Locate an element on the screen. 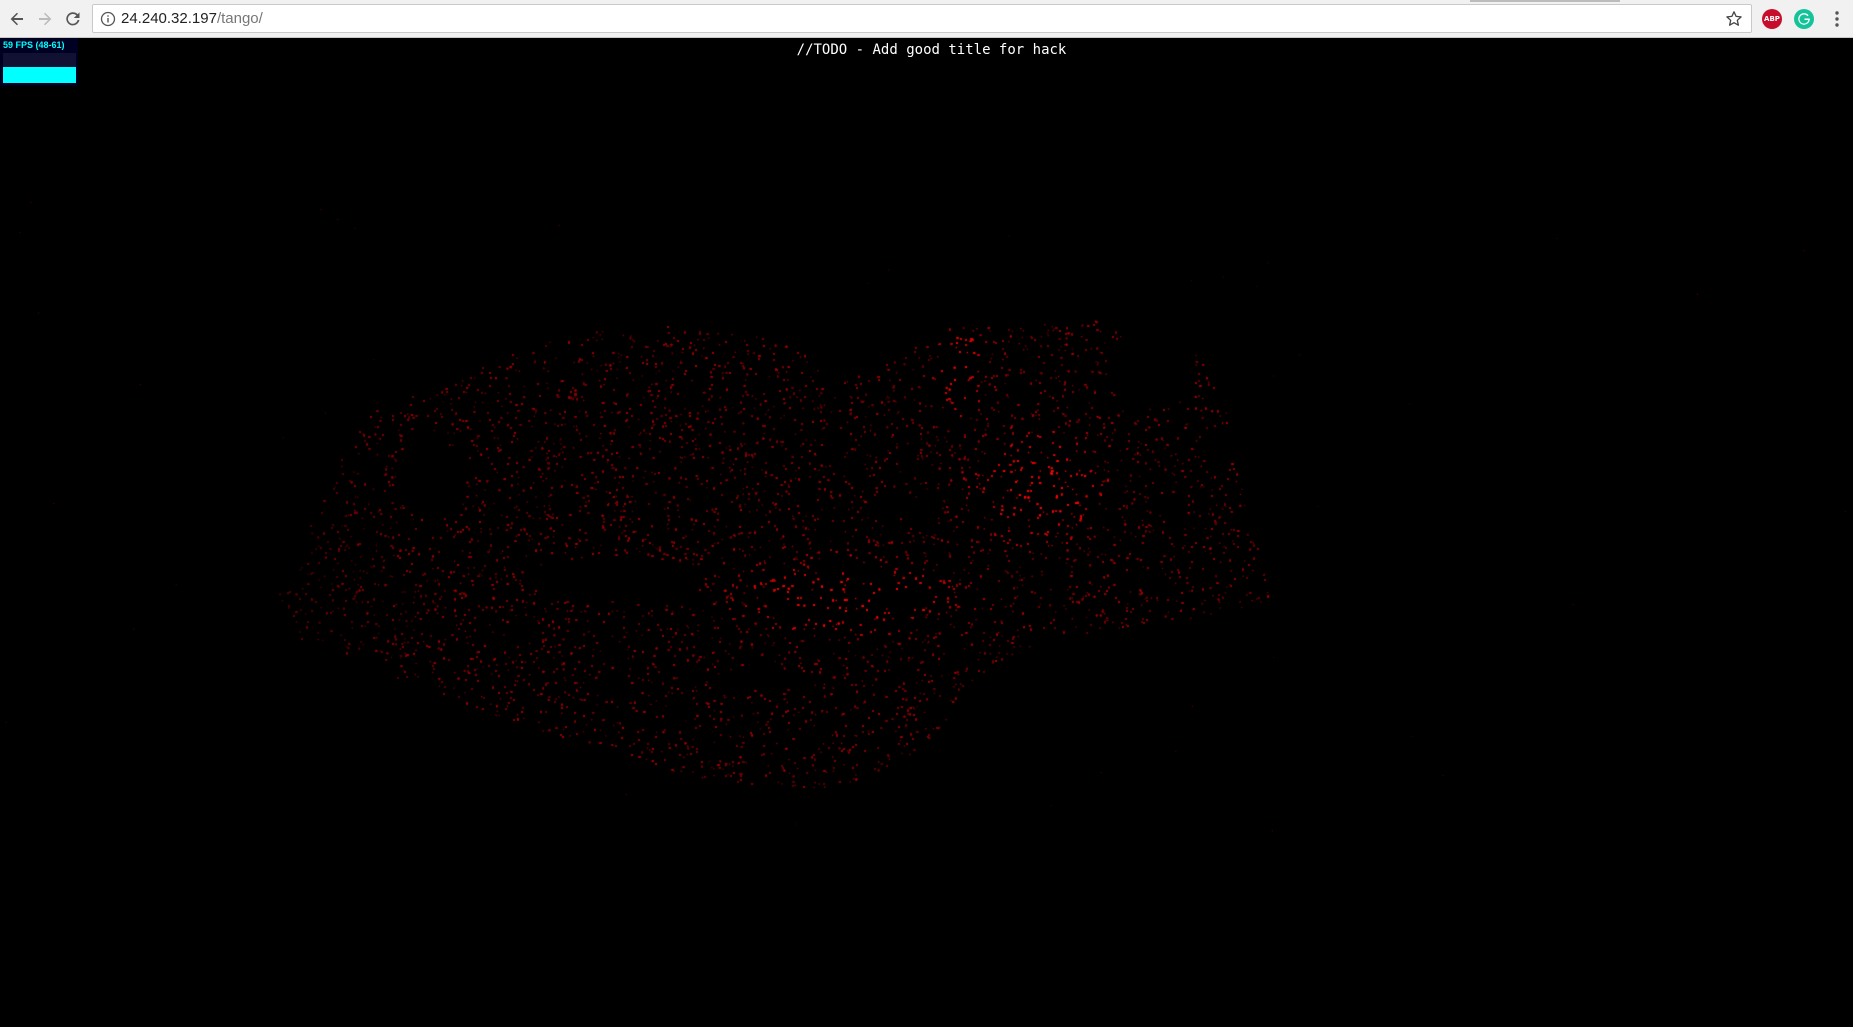  fps-readout: 59 FPS (48-61) is located at coordinates (34, 45).